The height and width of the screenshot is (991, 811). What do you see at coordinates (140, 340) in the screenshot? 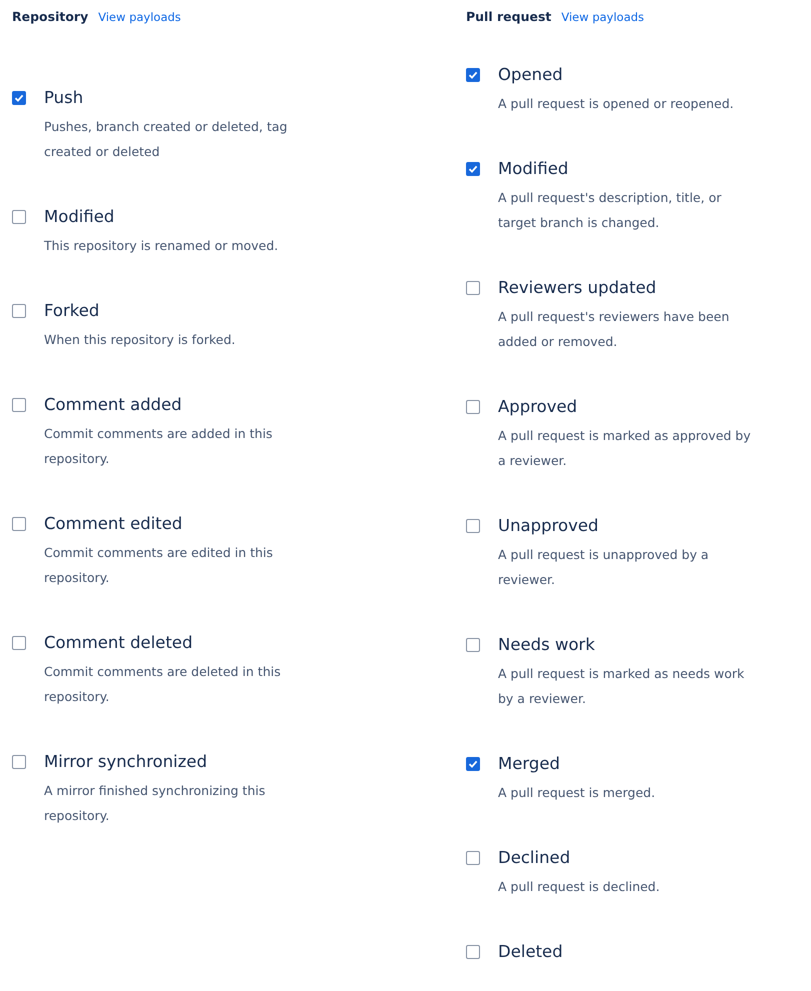
I see `event-description: When this repository is forked.` at bounding box center [140, 340].